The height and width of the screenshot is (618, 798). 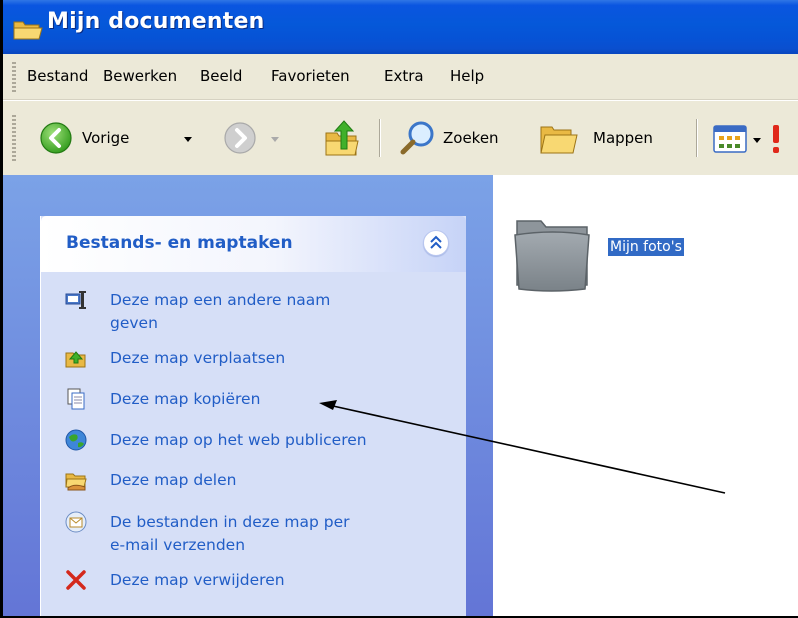 I want to click on task-label: Deze map verwijderen, so click(x=275, y=580).